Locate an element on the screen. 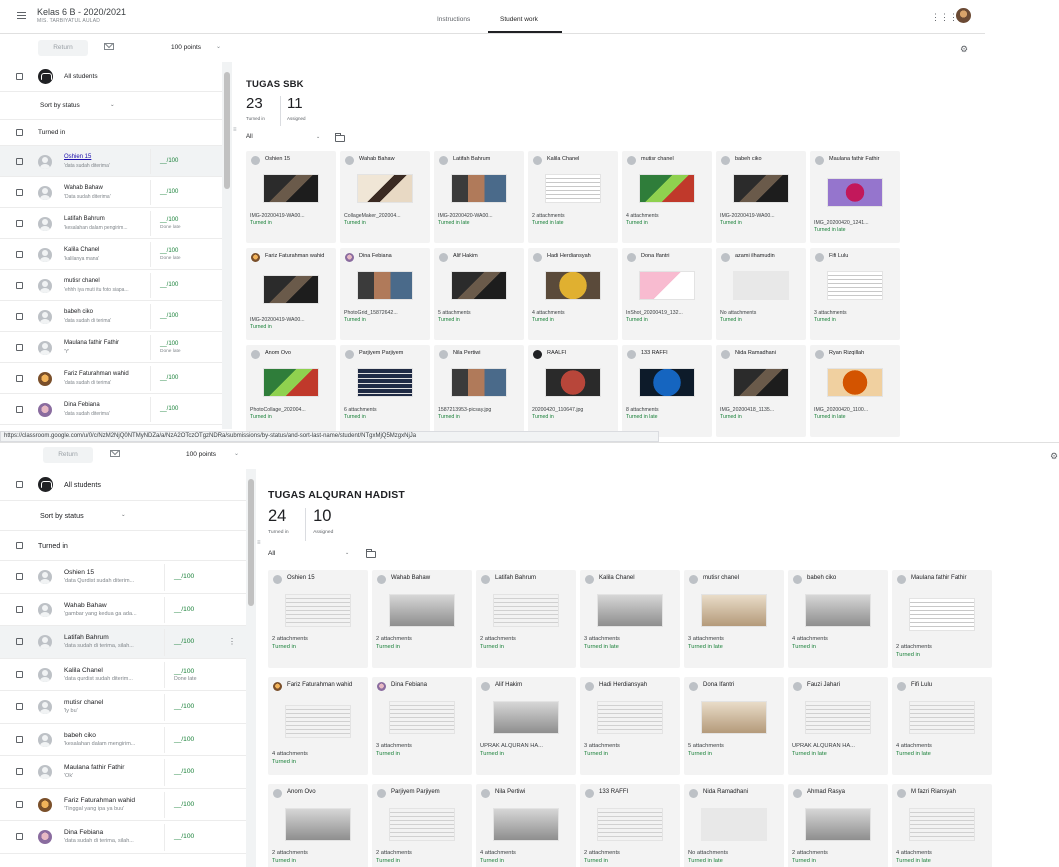  tab-student-work: Student work is located at coordinates (519, 19).